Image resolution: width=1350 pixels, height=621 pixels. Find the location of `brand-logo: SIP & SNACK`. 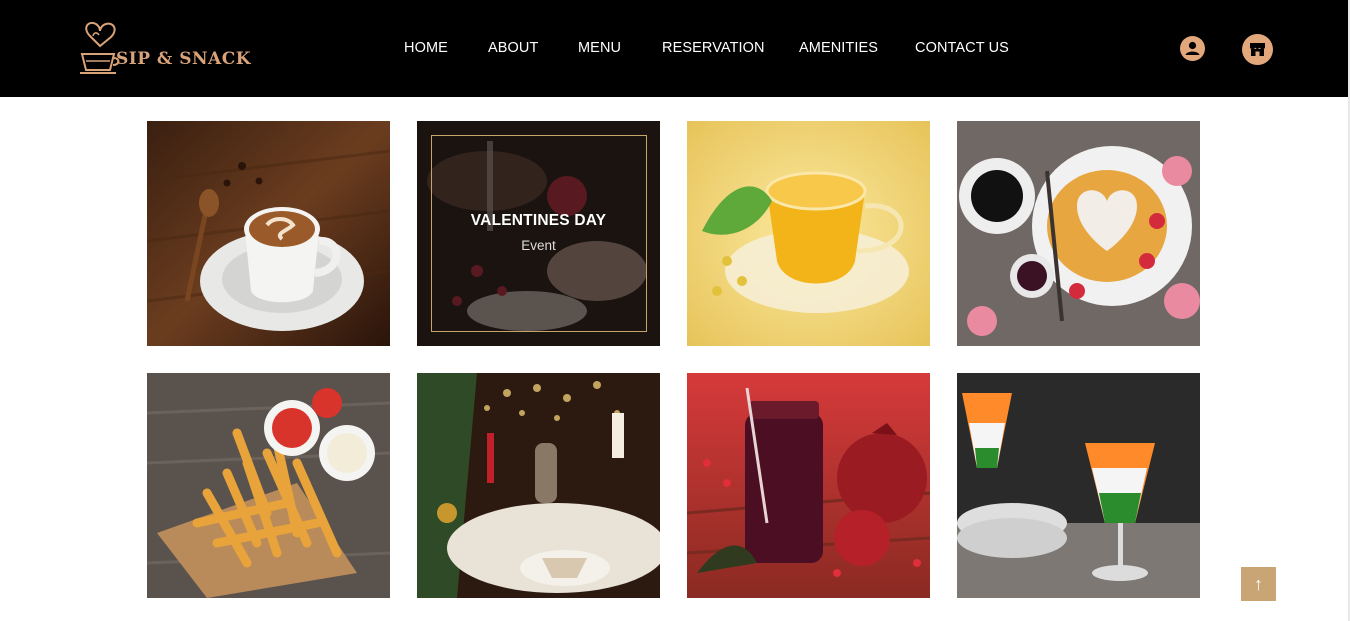

brand-logo: SIP & SNACK is located at coordinates (164, 48).